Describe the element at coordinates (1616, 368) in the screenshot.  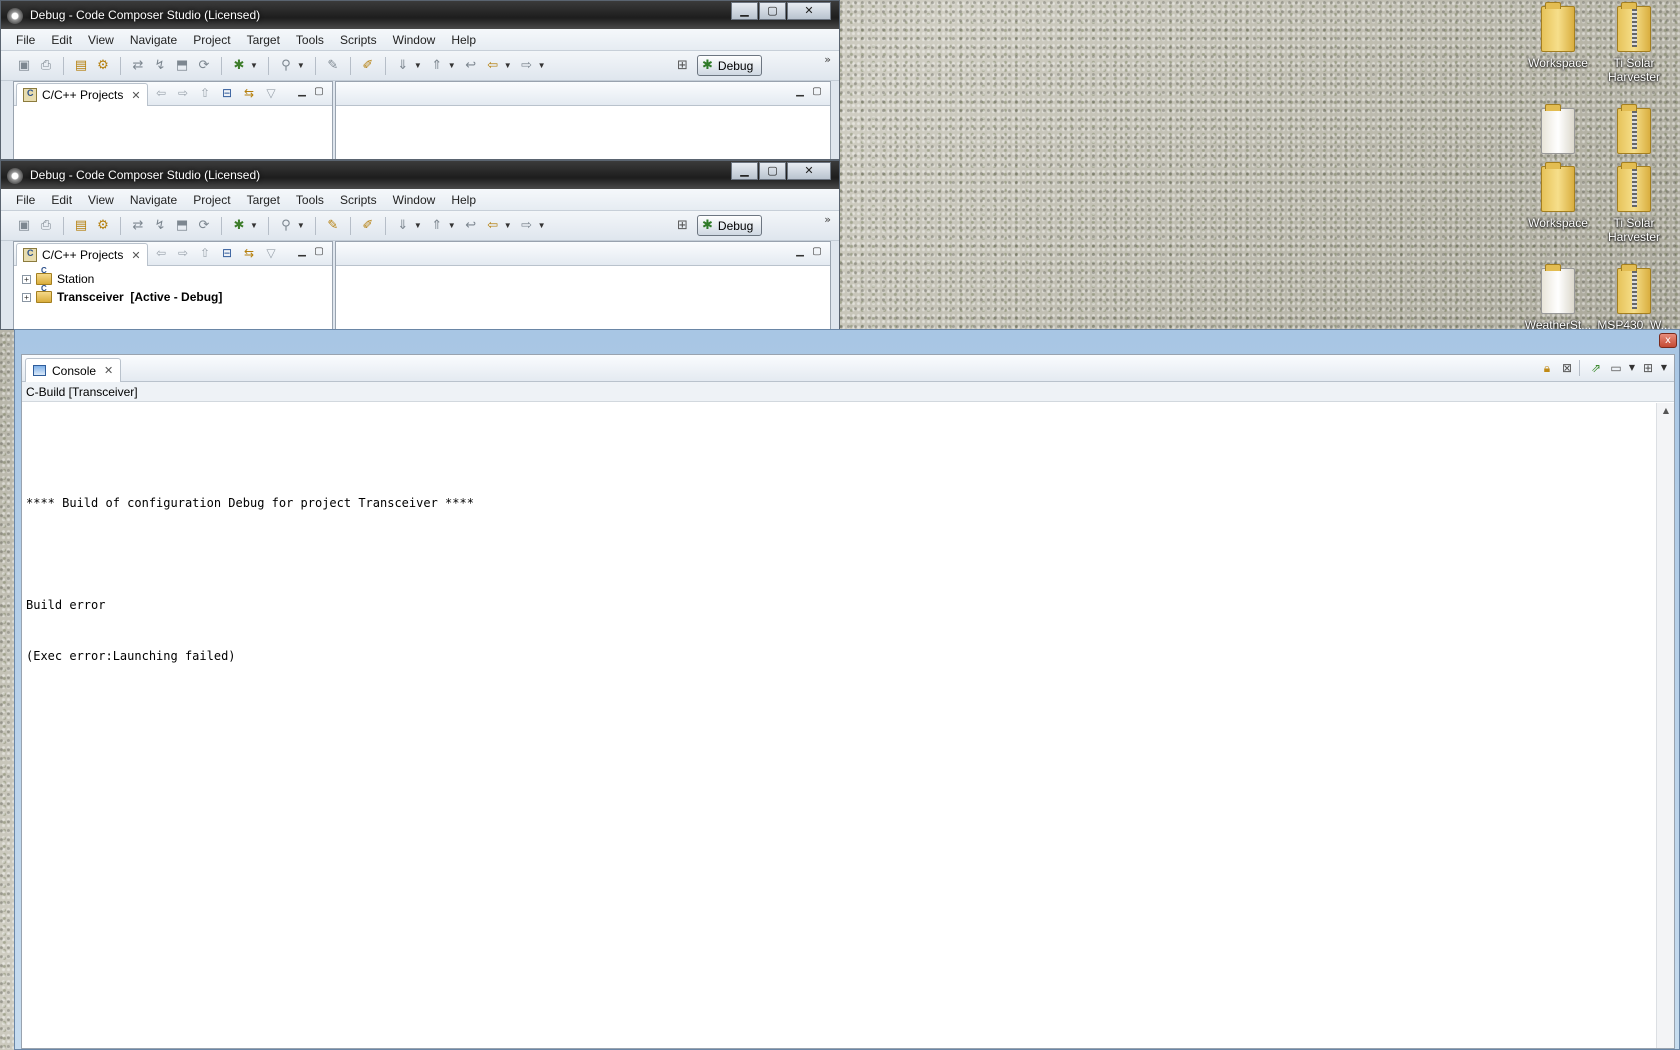
I see `display-console-icon: ▭` at that location.